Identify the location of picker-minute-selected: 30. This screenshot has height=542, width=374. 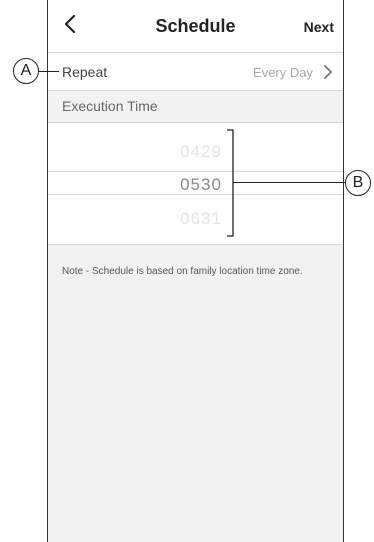
(211, 184).